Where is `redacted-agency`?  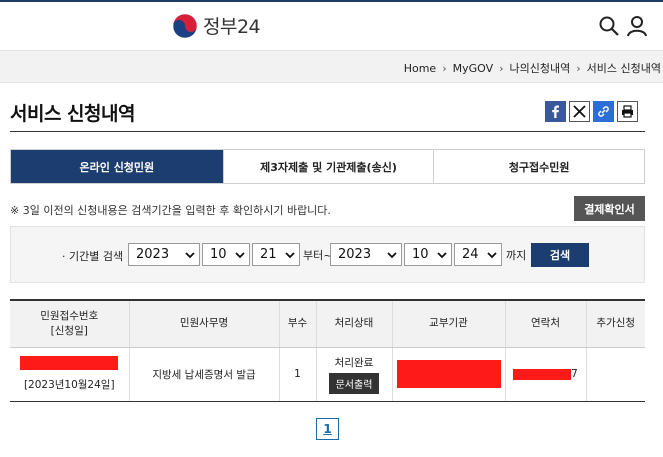 redacted-agency is located at coordinates (448, 374).